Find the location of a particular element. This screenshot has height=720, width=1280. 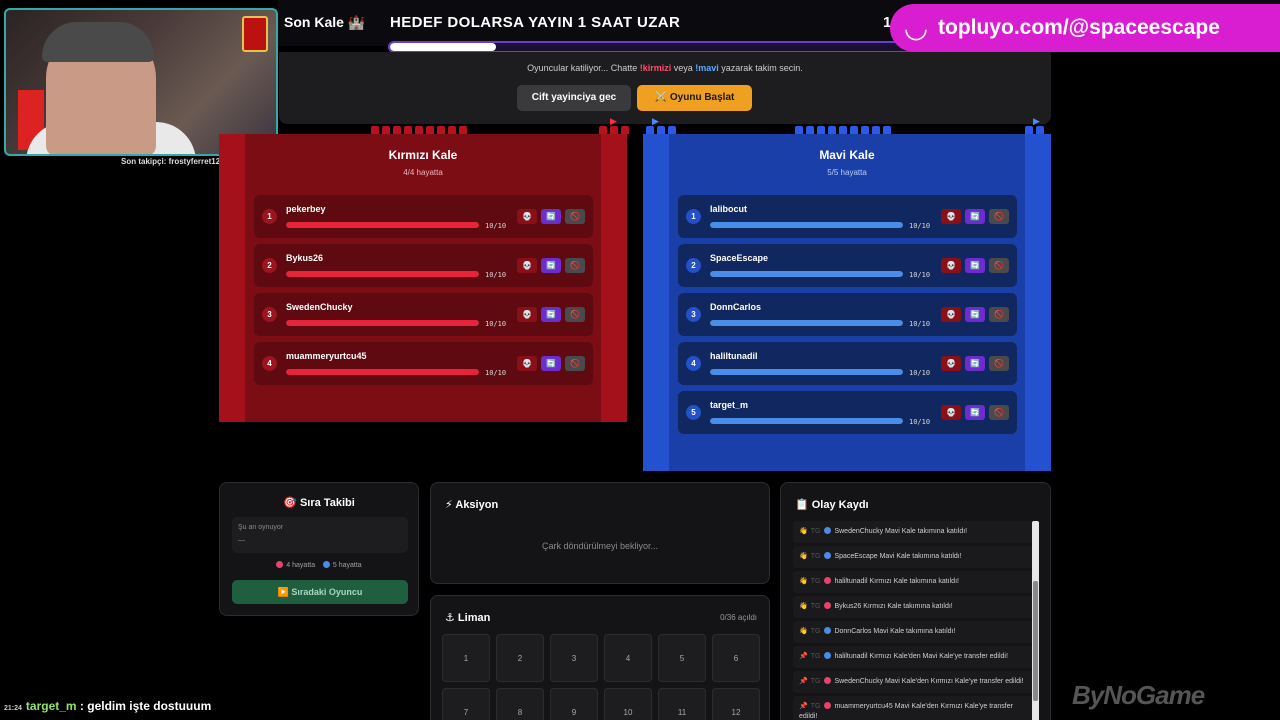

port-cell: 2 is located at coordinates (520, 658).